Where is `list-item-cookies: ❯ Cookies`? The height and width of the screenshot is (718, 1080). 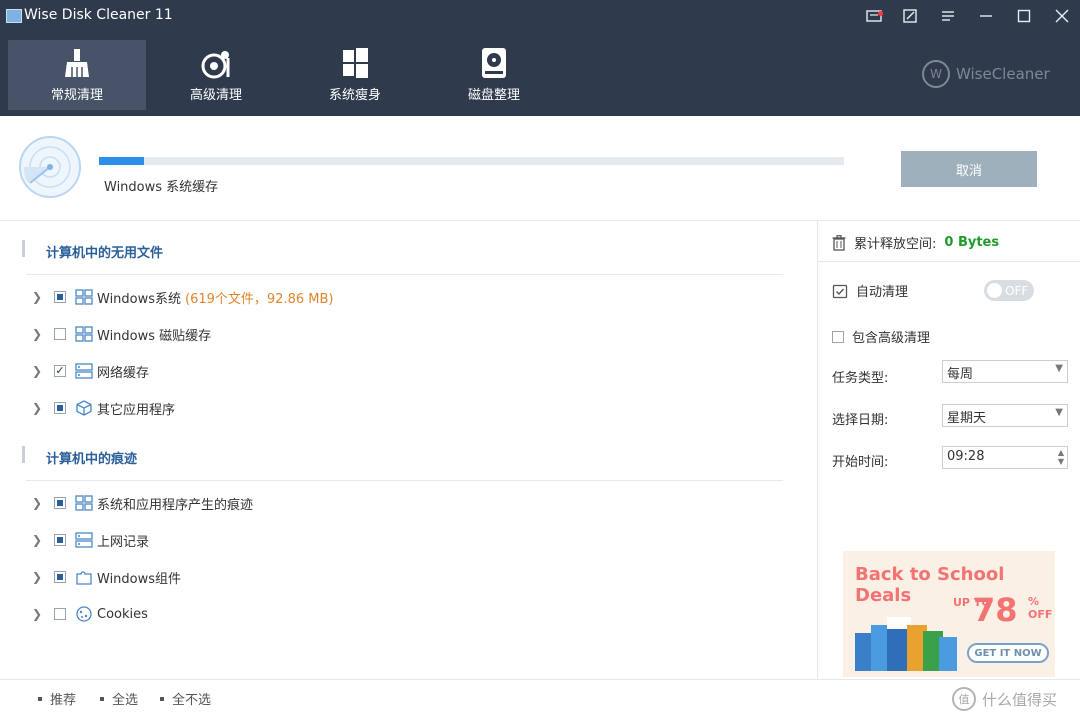
list-item-cookies: ❯ Cookies is located at coordinates (90, 614).